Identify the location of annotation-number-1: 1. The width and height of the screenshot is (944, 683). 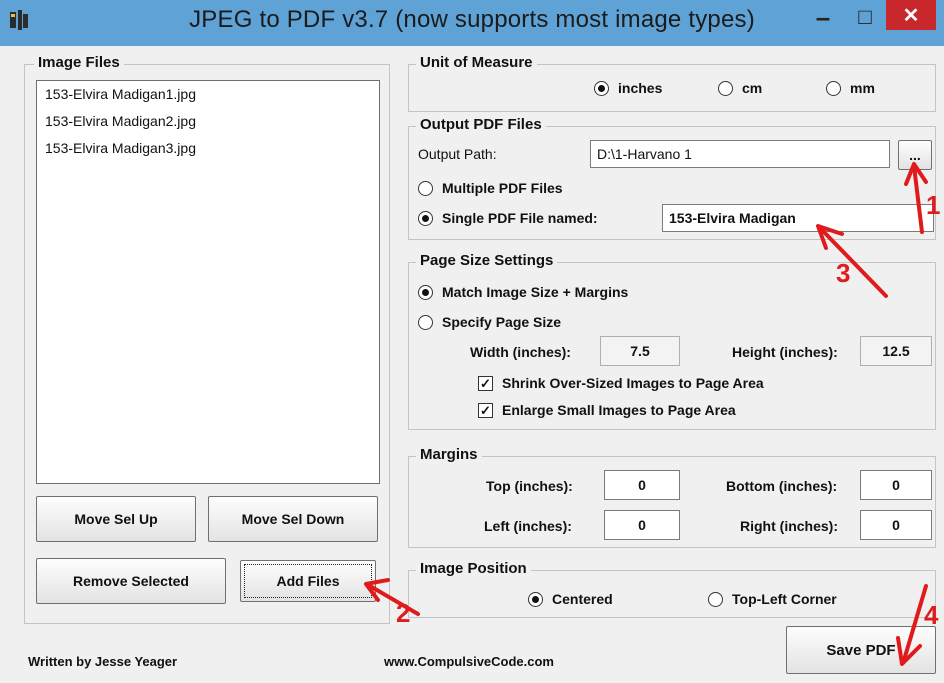
(933, 205).